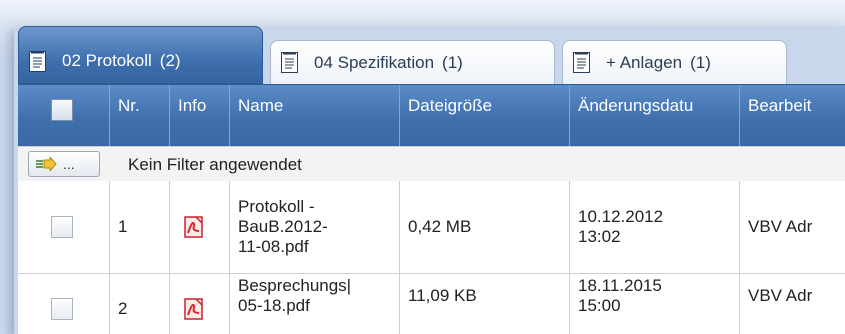 The height and width of the screenshot is (334, 845). What do you see at coordinates (655, 304) in the screenshot?
I see `row-changed: 18.11.2015 15:00` at bounding box center [655, 304].